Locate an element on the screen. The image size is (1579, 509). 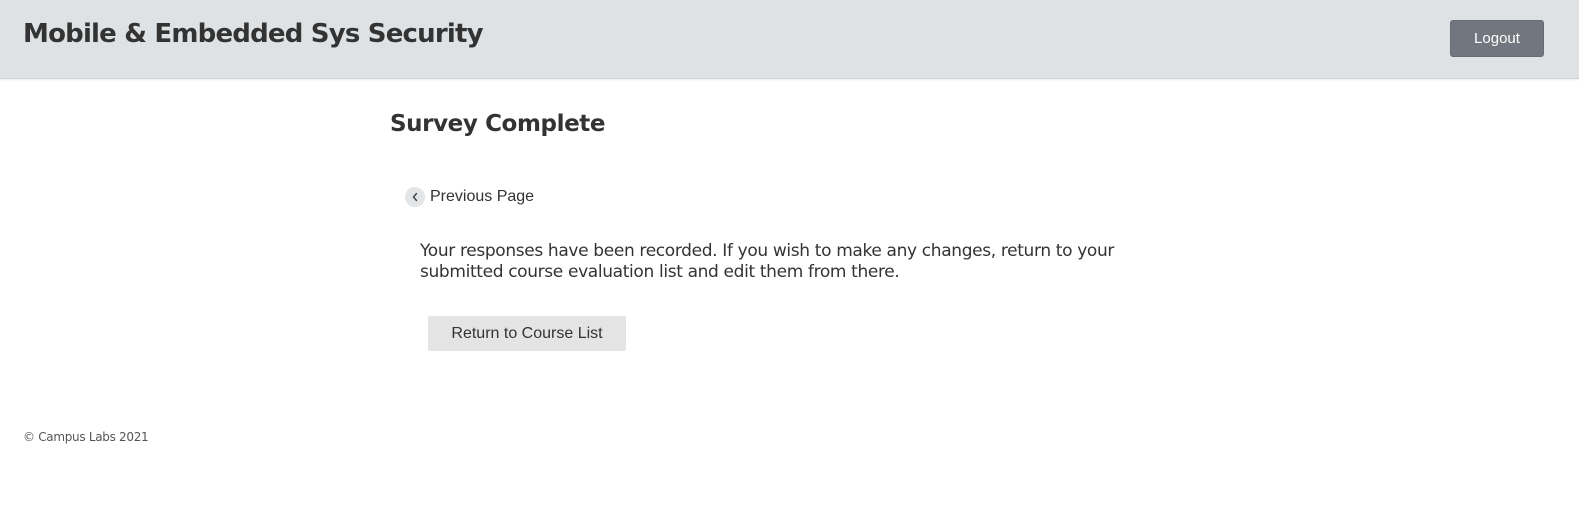
chevron-left-glyph is located at coordinates (415, 197).